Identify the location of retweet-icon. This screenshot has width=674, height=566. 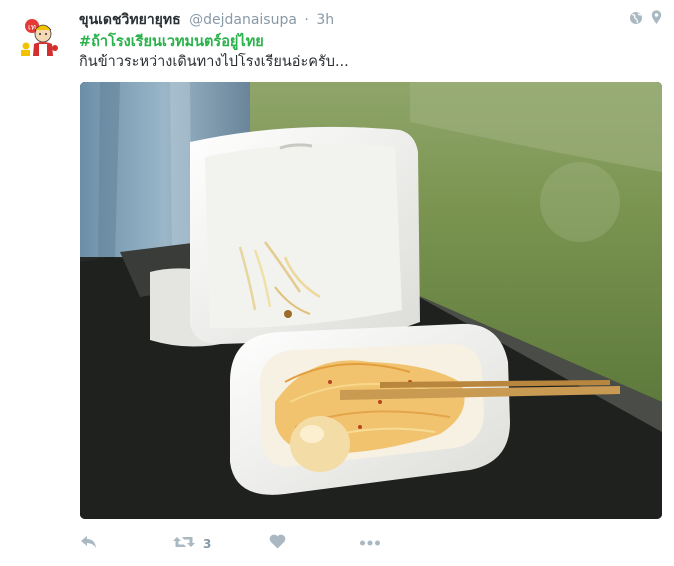
(184, 543).